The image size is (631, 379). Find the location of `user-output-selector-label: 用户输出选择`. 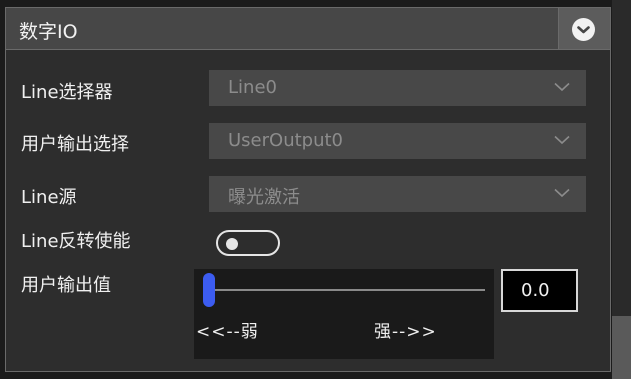

user-output-selector-label: 用户输出选择 is located at coordinates (75, 144).